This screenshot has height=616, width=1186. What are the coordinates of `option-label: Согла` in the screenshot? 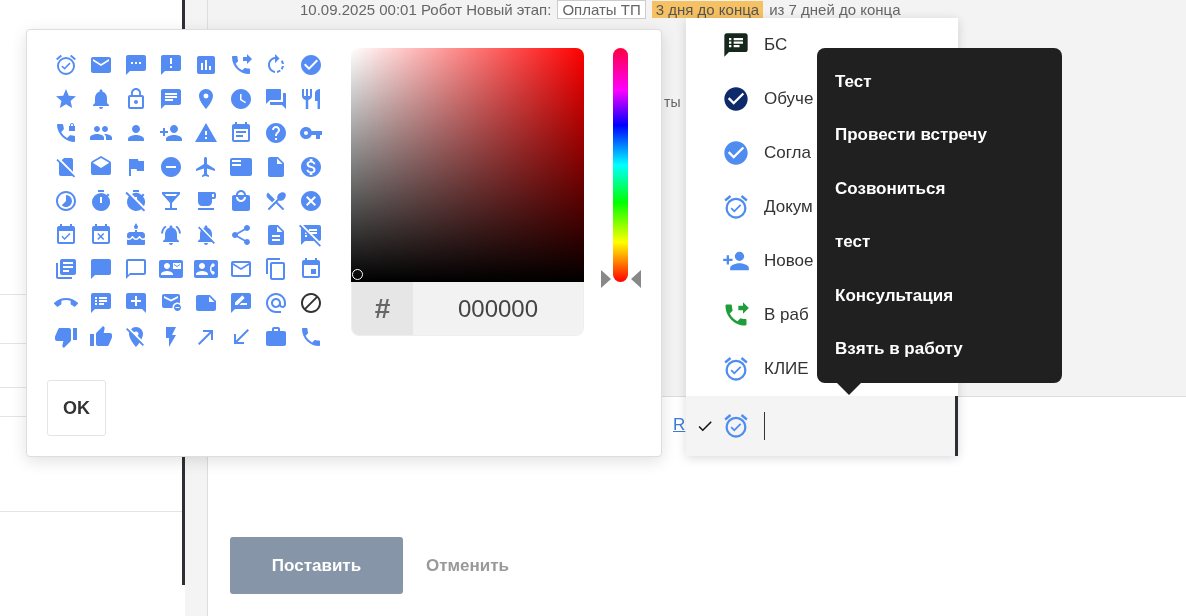 It's located at (787, 153).